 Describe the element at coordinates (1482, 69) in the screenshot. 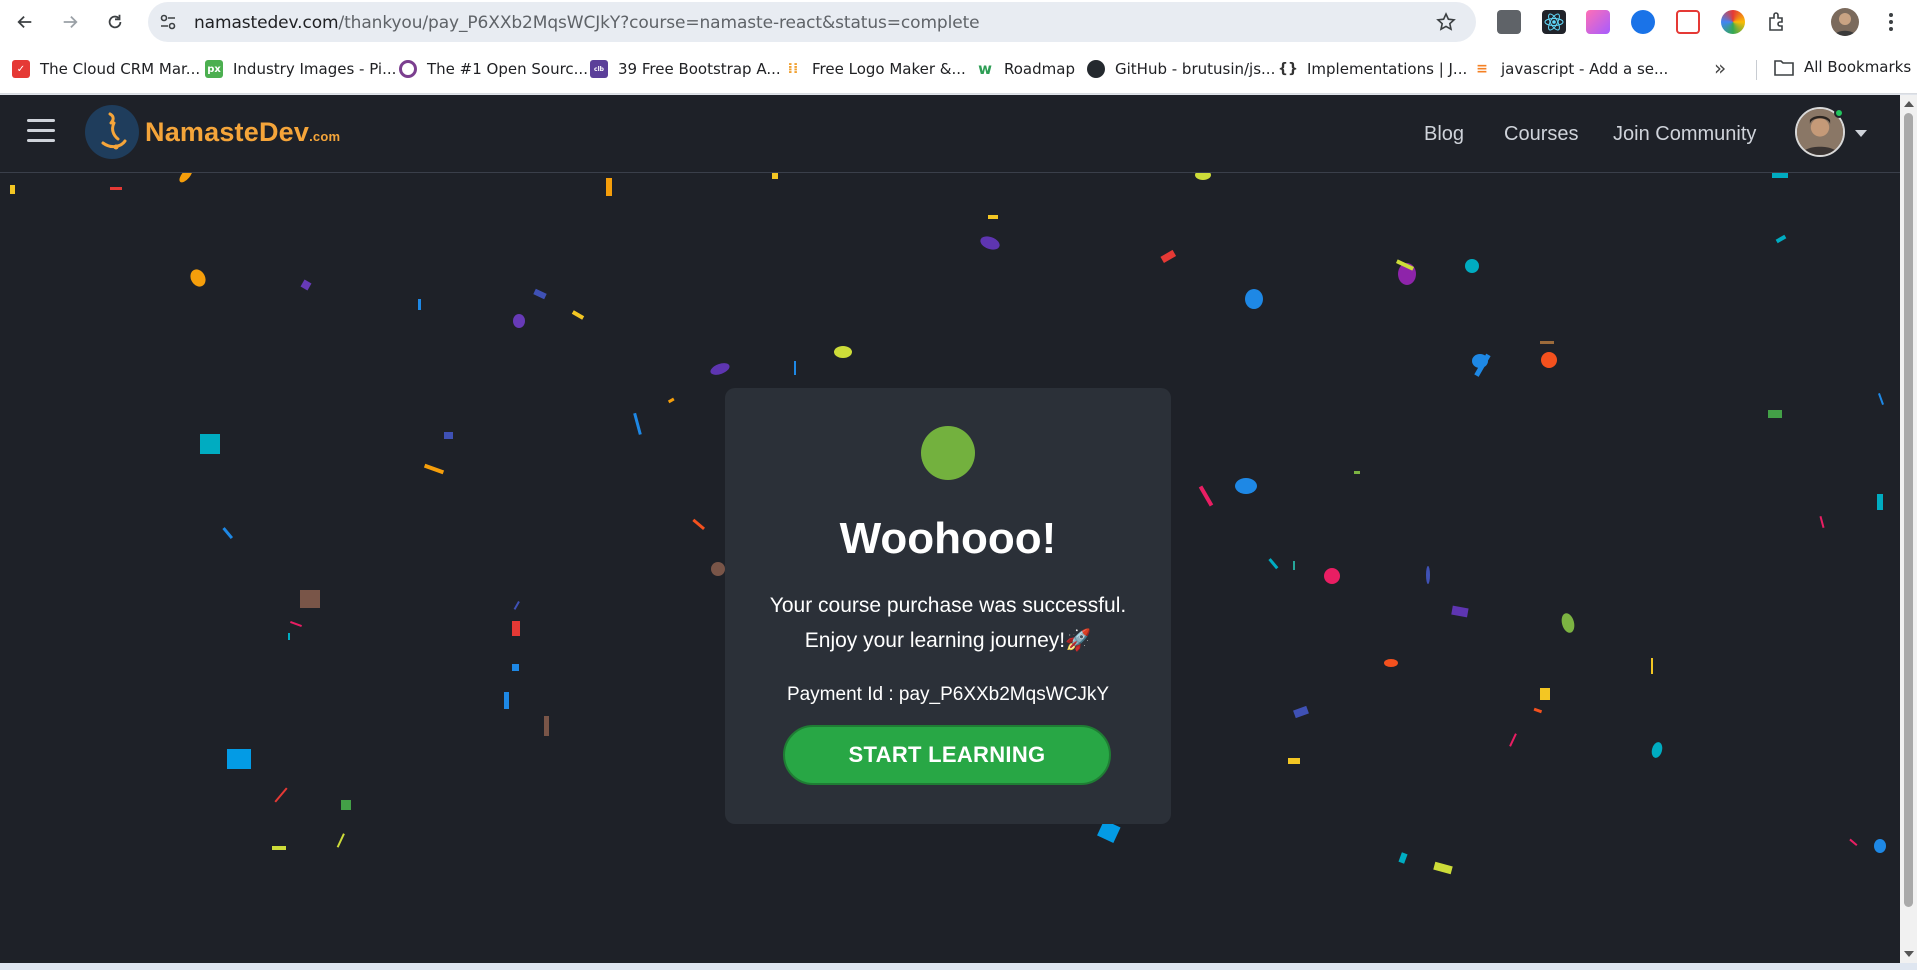

I see `stackoverflow-favicon-icon: ≡` at that location.